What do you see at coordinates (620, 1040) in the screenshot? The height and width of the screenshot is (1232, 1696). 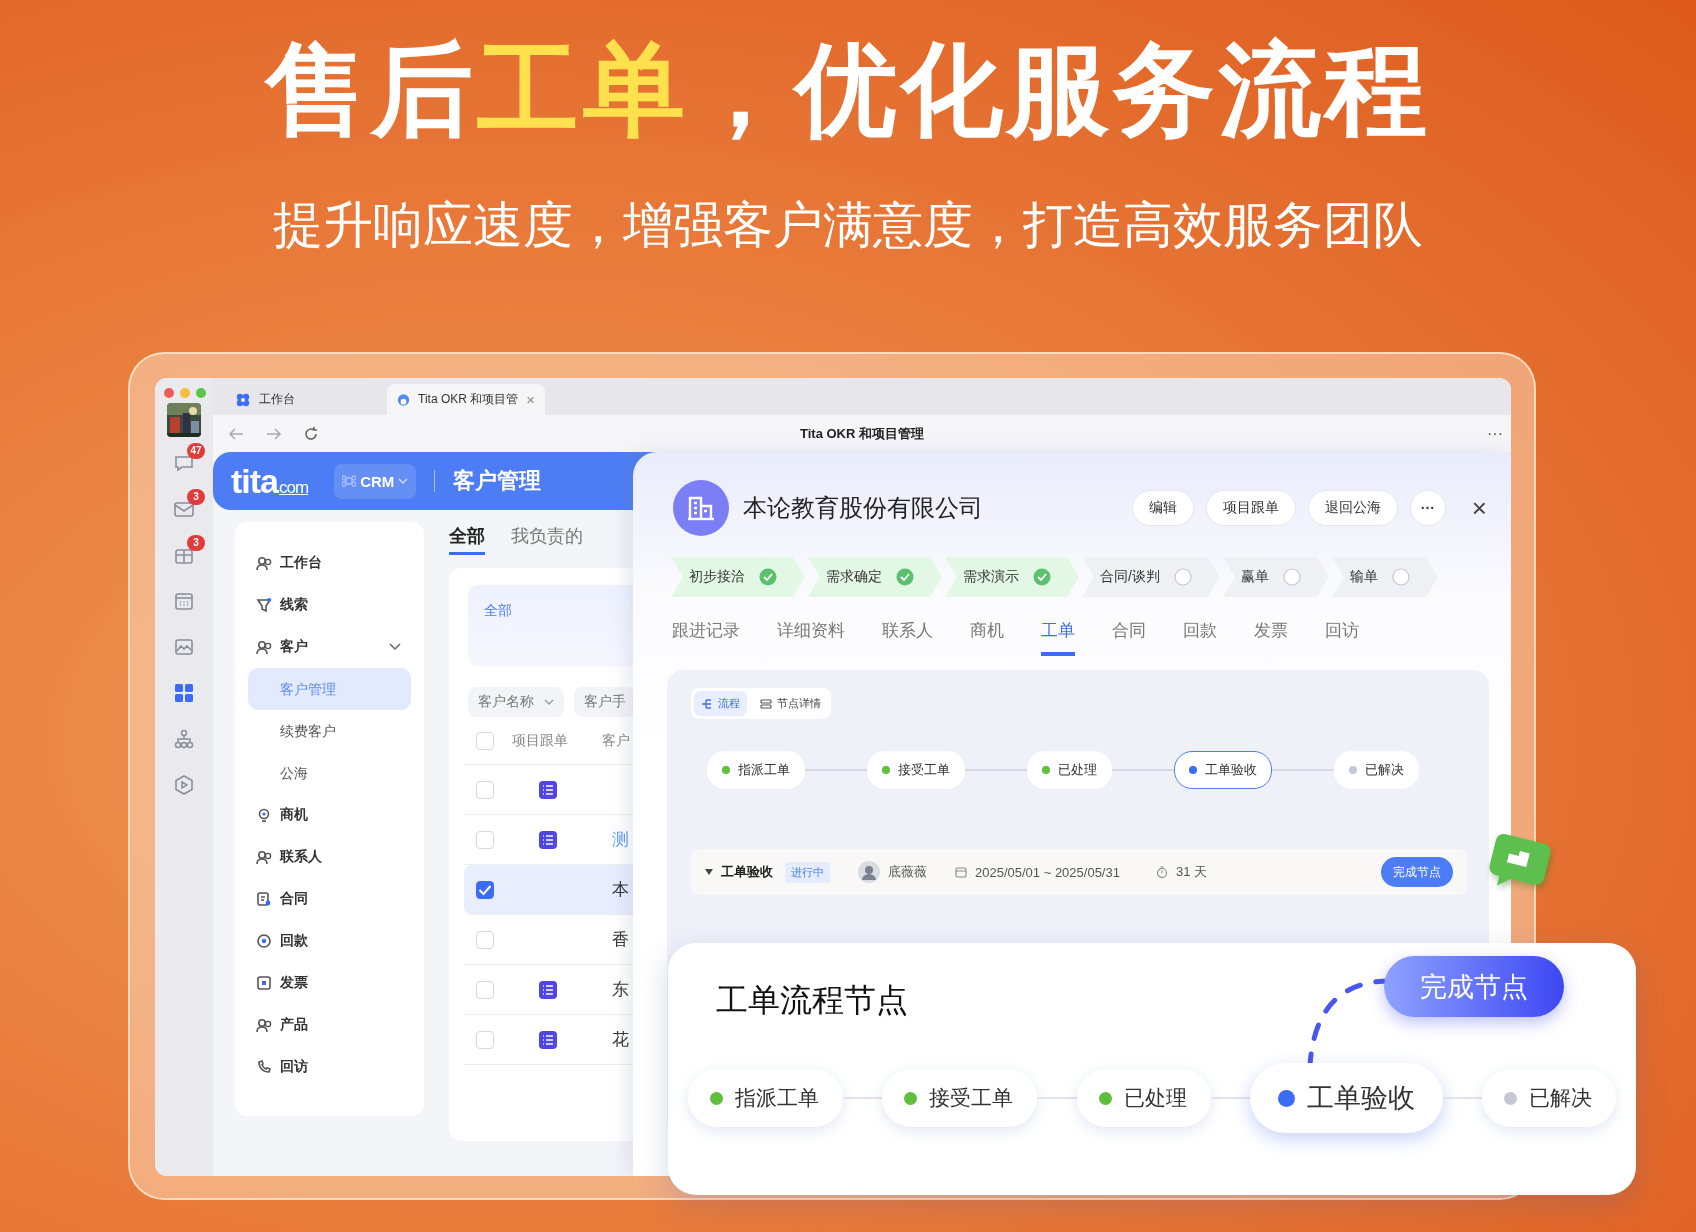 I see `customer-name: 花` at bounding box center [620, 1040].